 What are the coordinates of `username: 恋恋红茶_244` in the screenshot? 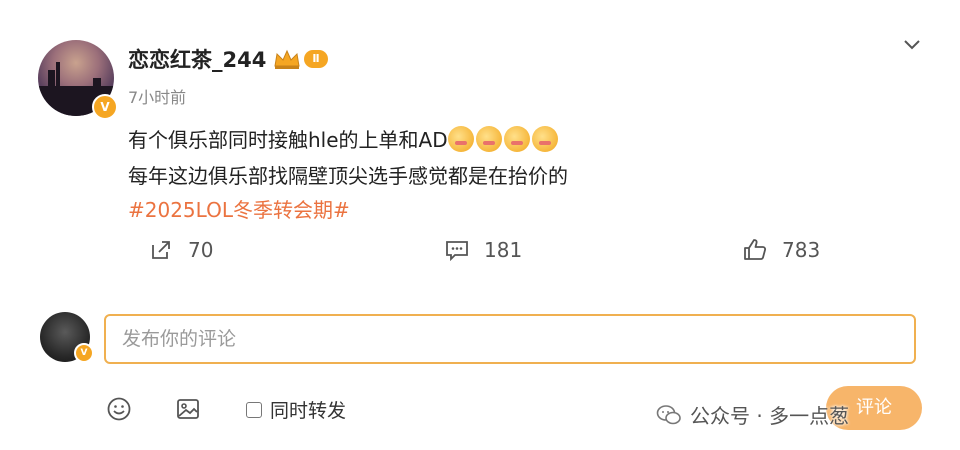 It's located at (197, 59).